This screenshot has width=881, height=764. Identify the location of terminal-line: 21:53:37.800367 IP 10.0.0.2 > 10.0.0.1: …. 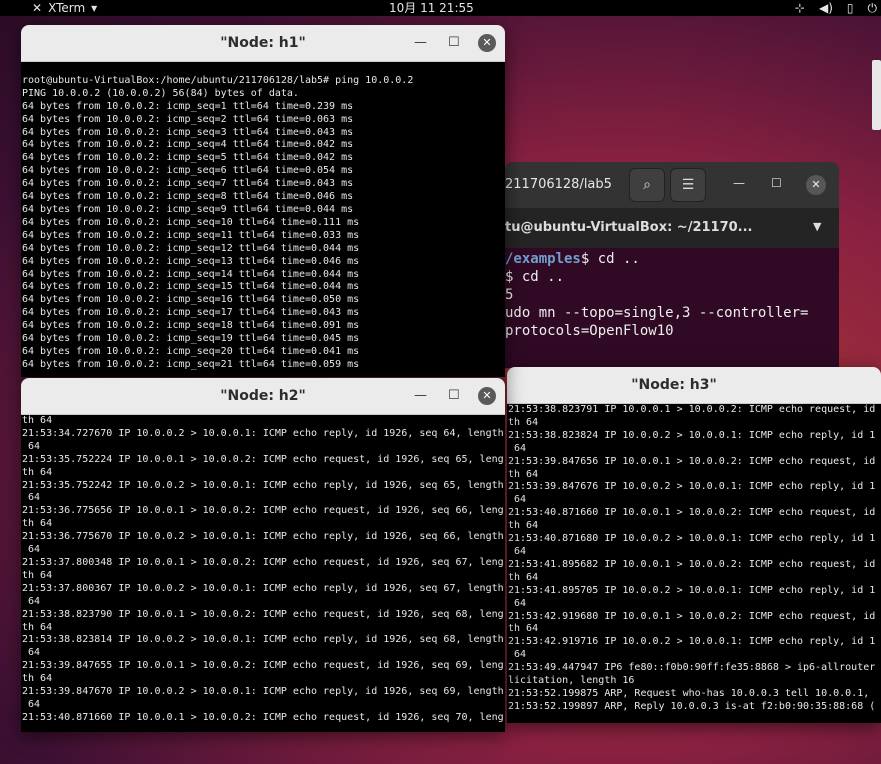
(263, 588).